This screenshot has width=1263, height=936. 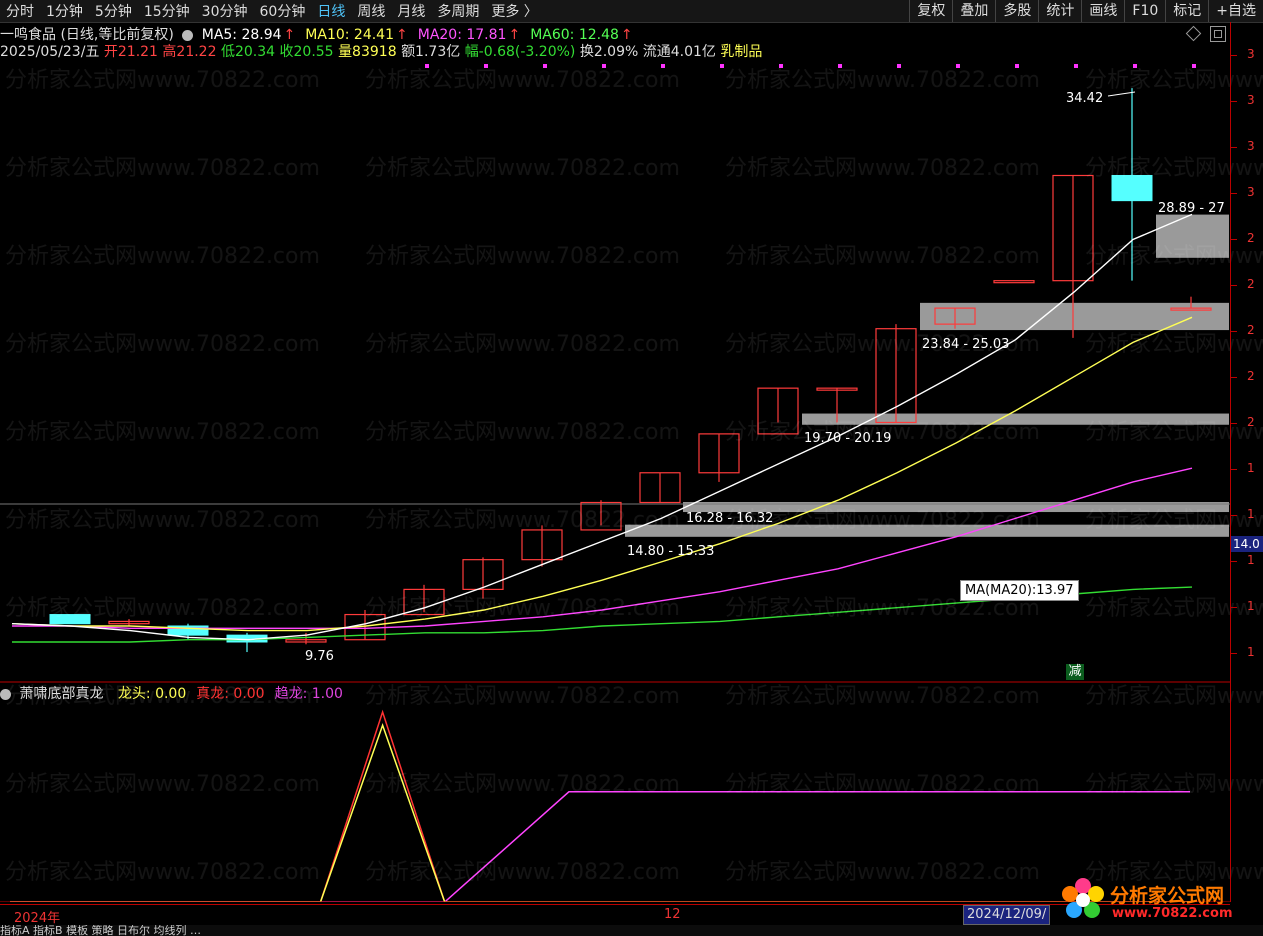 I want to click on period-tab-2: 5分钟, so click(x=113, y=11).